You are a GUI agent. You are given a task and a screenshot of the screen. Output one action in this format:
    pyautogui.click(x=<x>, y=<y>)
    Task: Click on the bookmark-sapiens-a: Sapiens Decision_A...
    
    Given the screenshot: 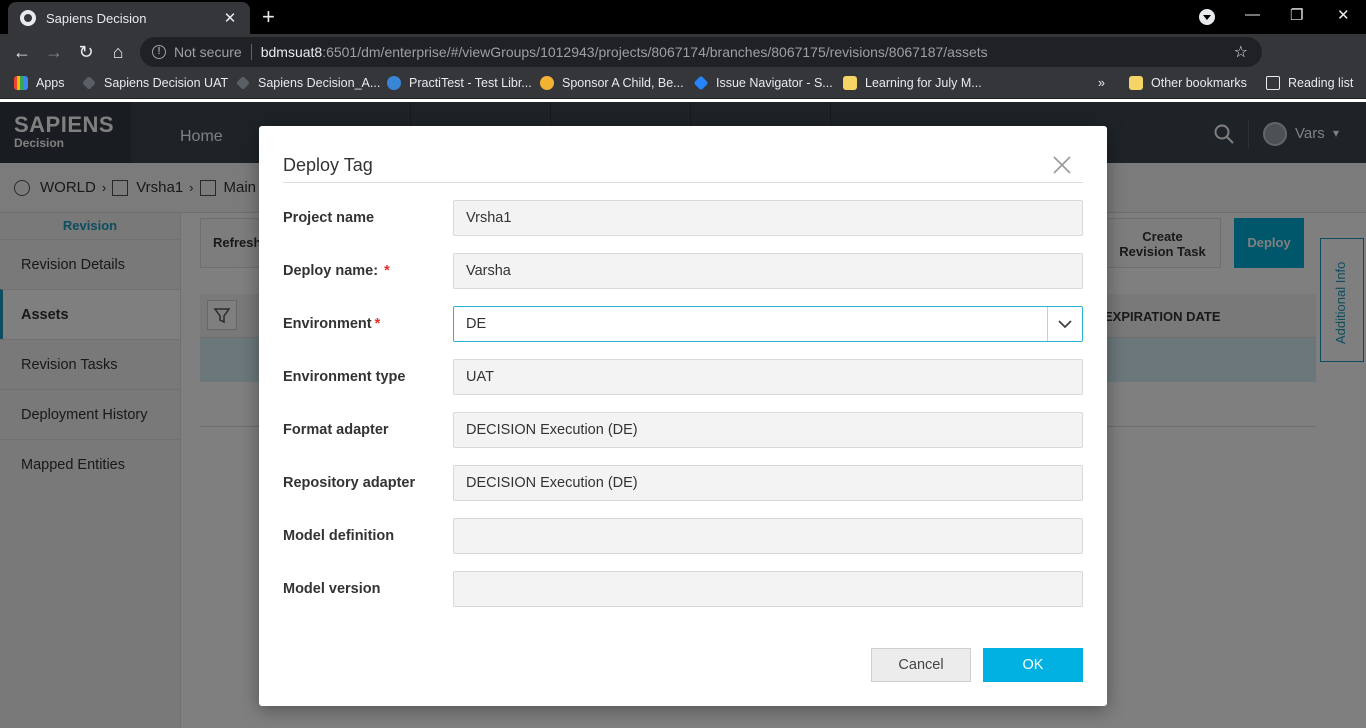 What is the action you would take?
    pyautogui.click(x=308, y=83)
    